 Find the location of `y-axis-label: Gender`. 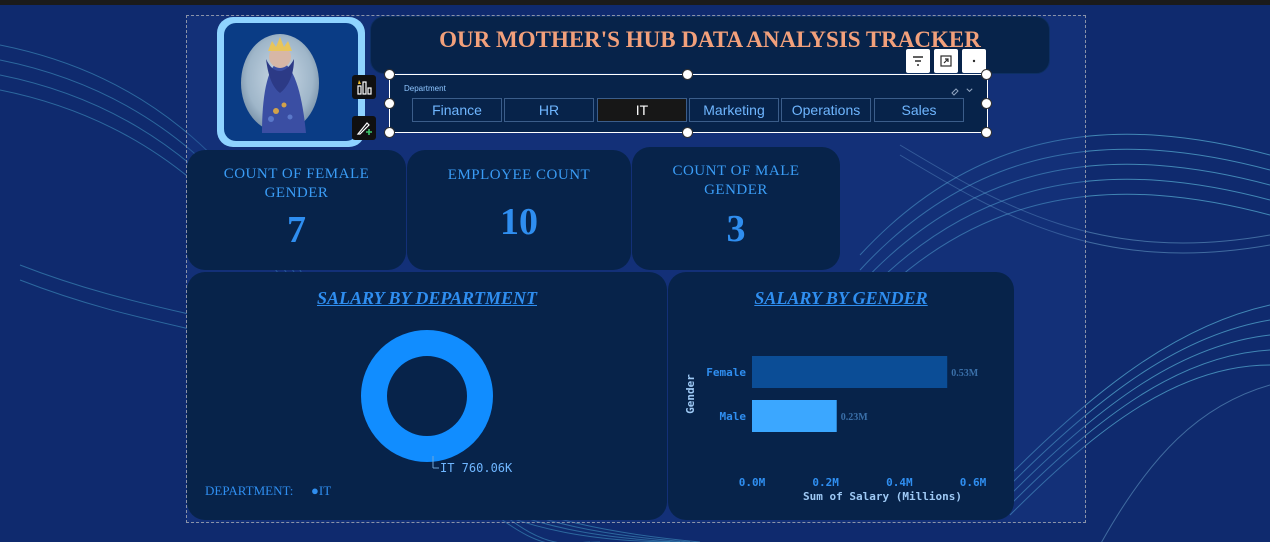

y-axis-label: Gender is located at coordinates (690, 394).